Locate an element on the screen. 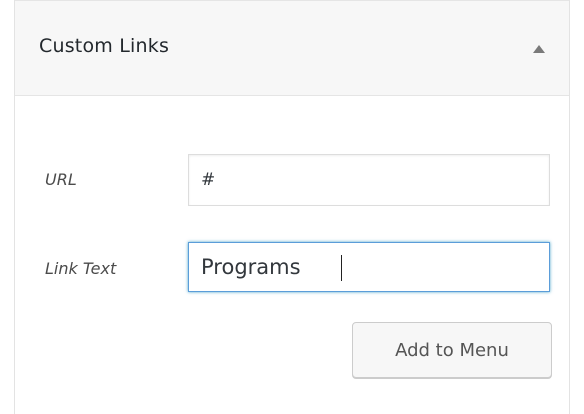  add-to-menu-button: Add to Menu is located at coordinates (452, 350).